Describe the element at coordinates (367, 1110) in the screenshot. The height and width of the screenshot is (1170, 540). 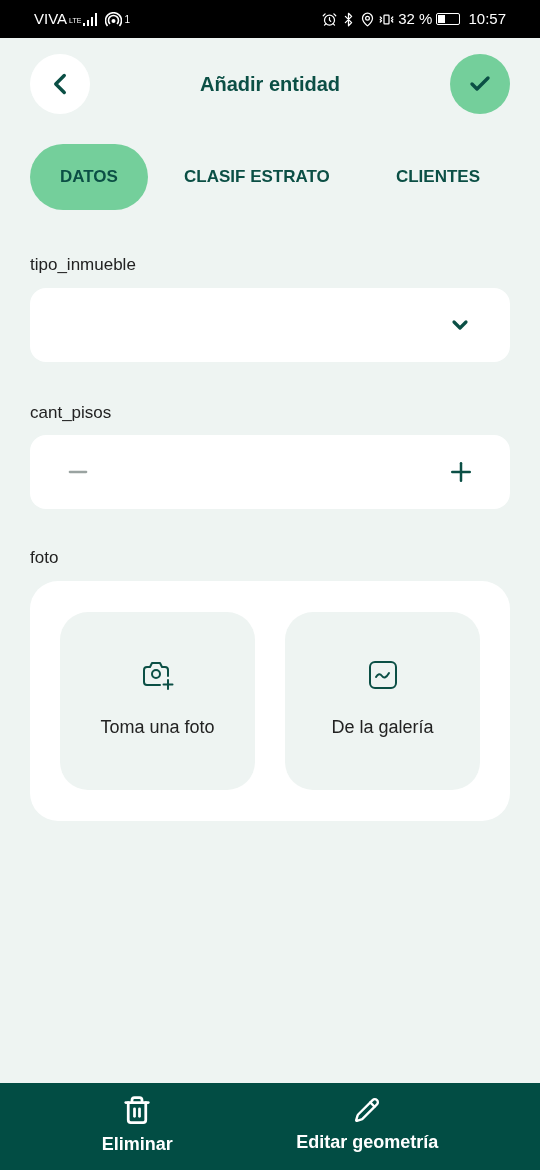
I see `pencil-icon` at that location.